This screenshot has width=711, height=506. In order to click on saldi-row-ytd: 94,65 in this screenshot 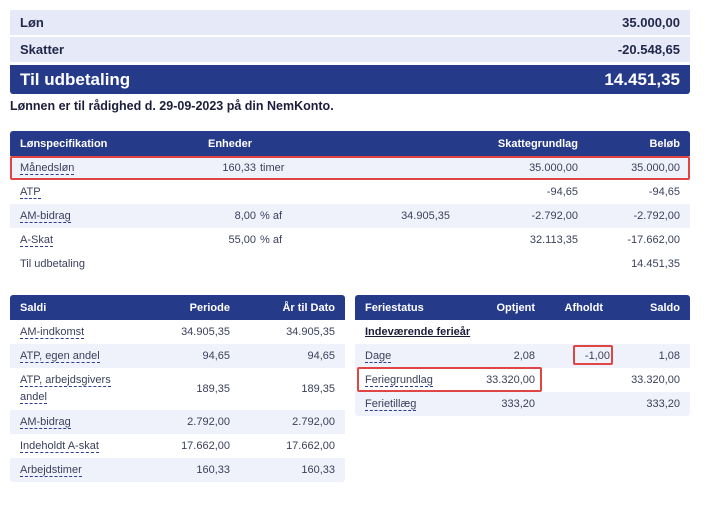, I will do `click(321, 356)`.